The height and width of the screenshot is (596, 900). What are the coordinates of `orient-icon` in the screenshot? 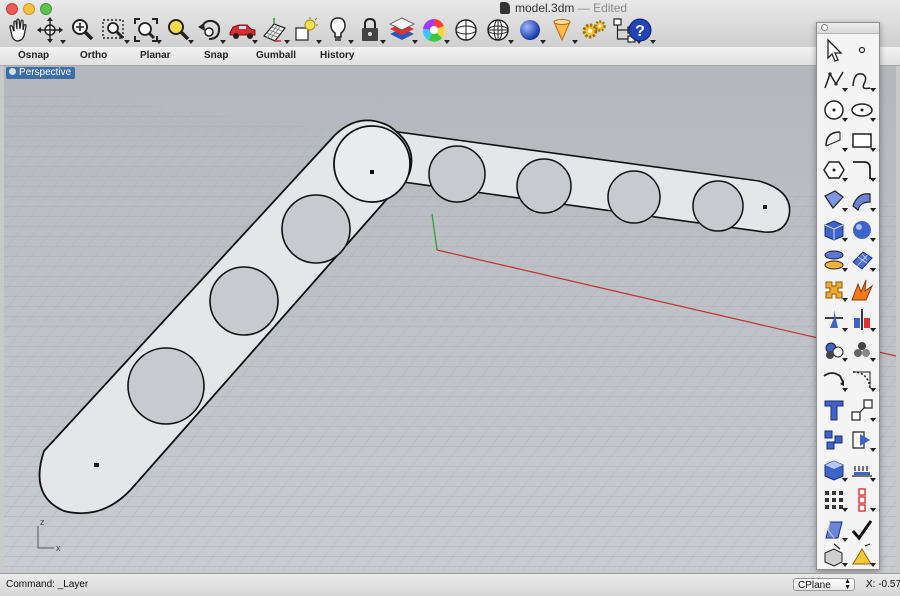 It's located at (862, 440).